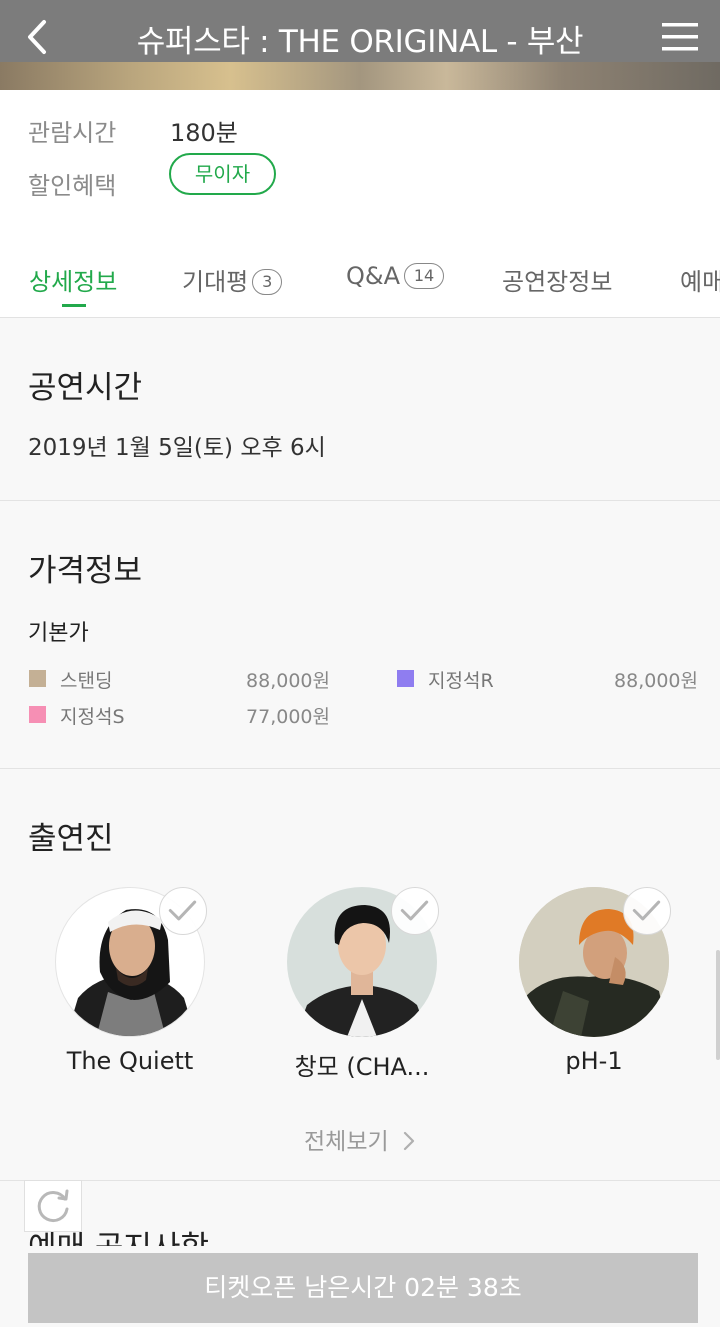 Image resolution: width=720 pixels, height=1327 pixels. I want to click on cast-title: 출연진, so click(71, 839).